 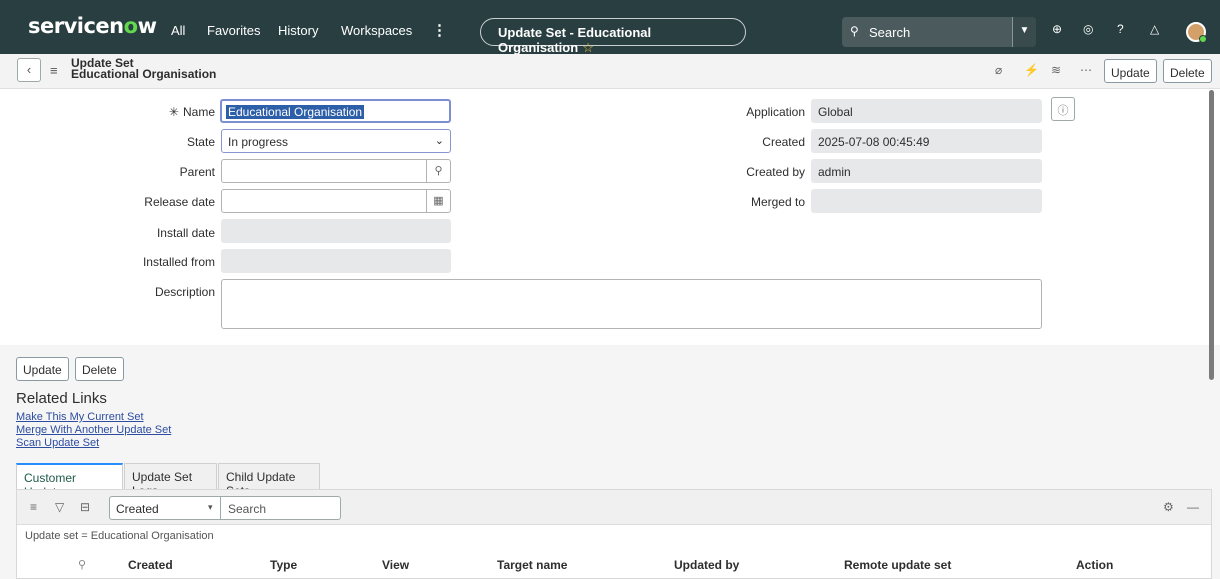 I want to click on form-title: Update Set Educational Organisation, so click(x=144, y=69).